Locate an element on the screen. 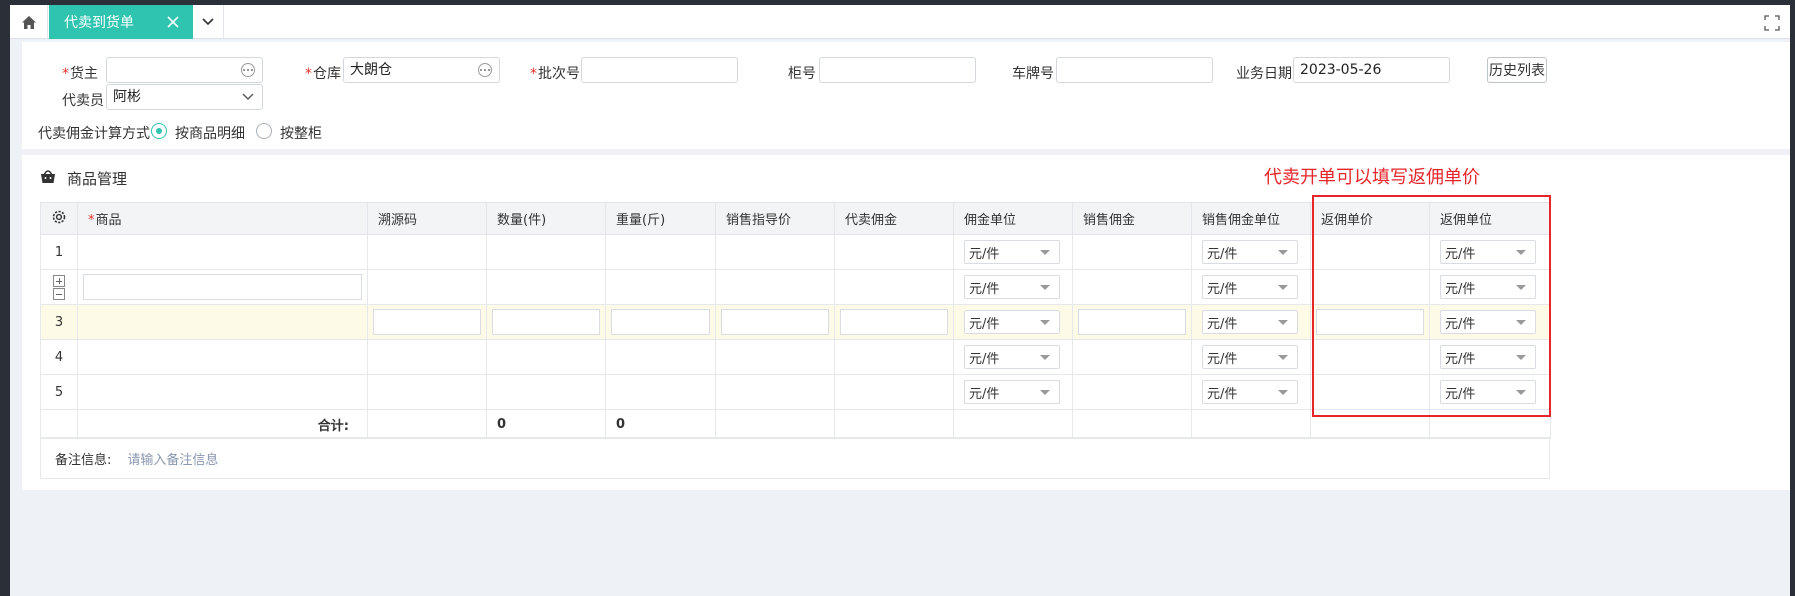 The width and height of the screenshot is (1795, 596). trace-code-input is located at coordinates (427, 322).